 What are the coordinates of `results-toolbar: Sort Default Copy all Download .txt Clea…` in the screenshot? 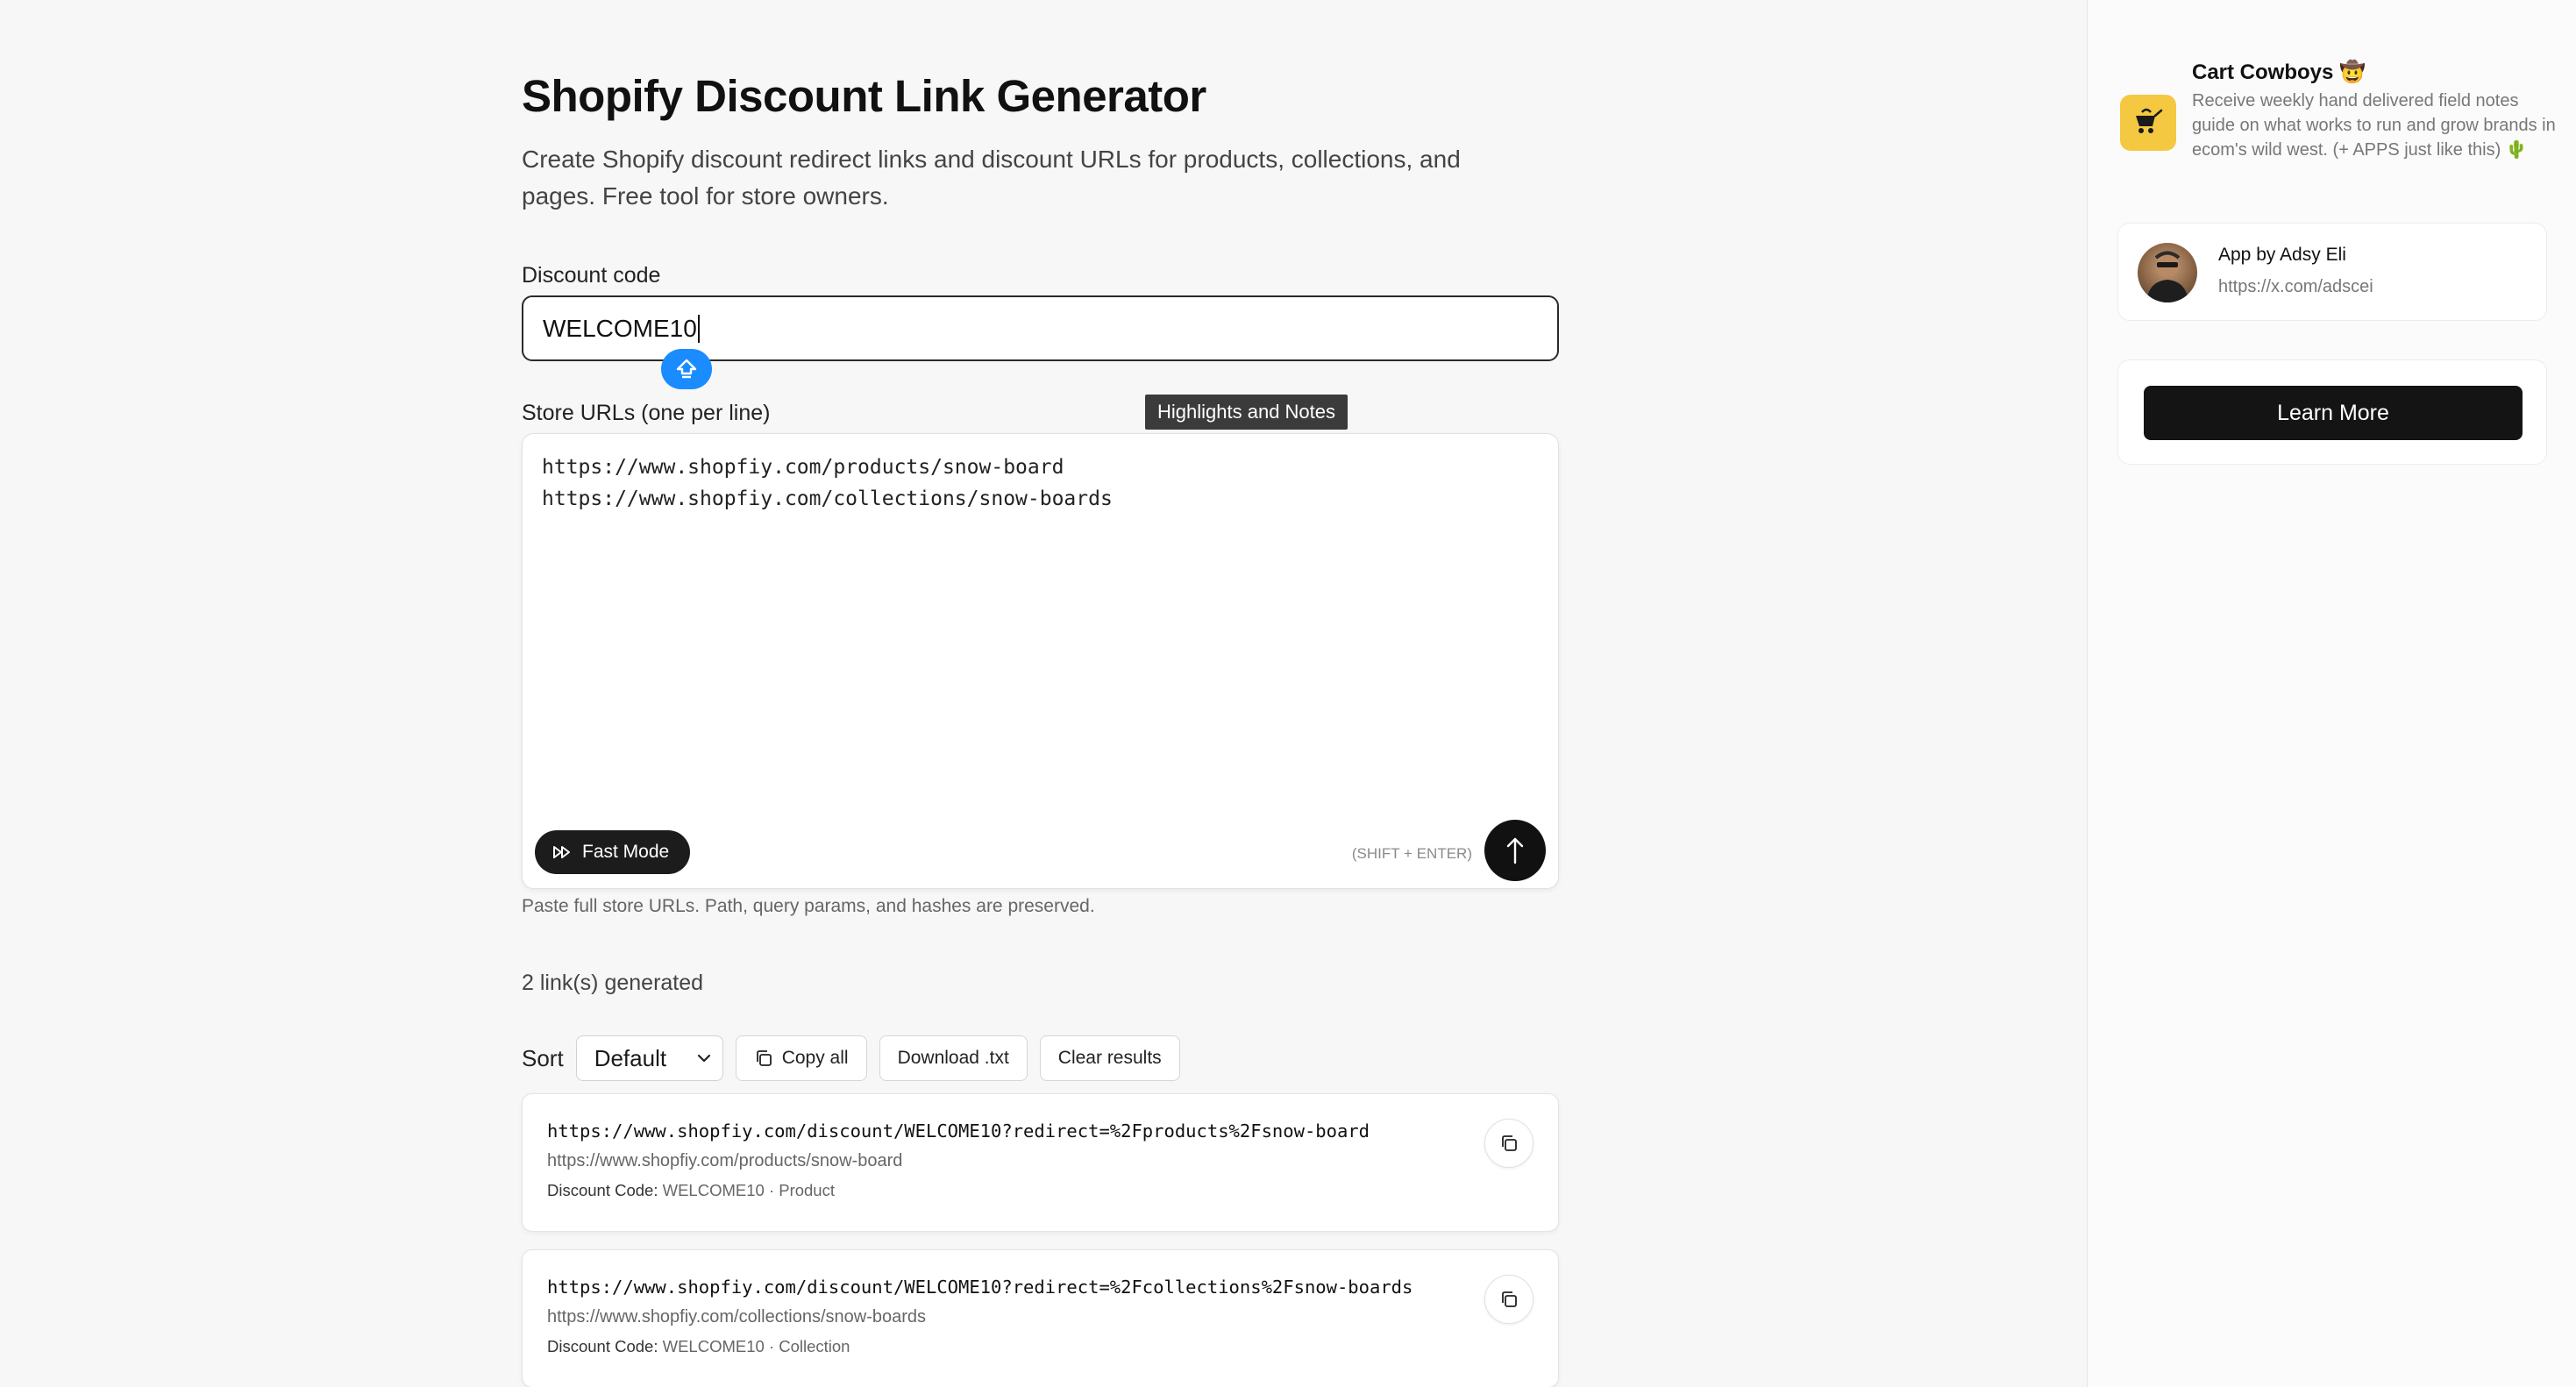 It's located at (851, 1058).